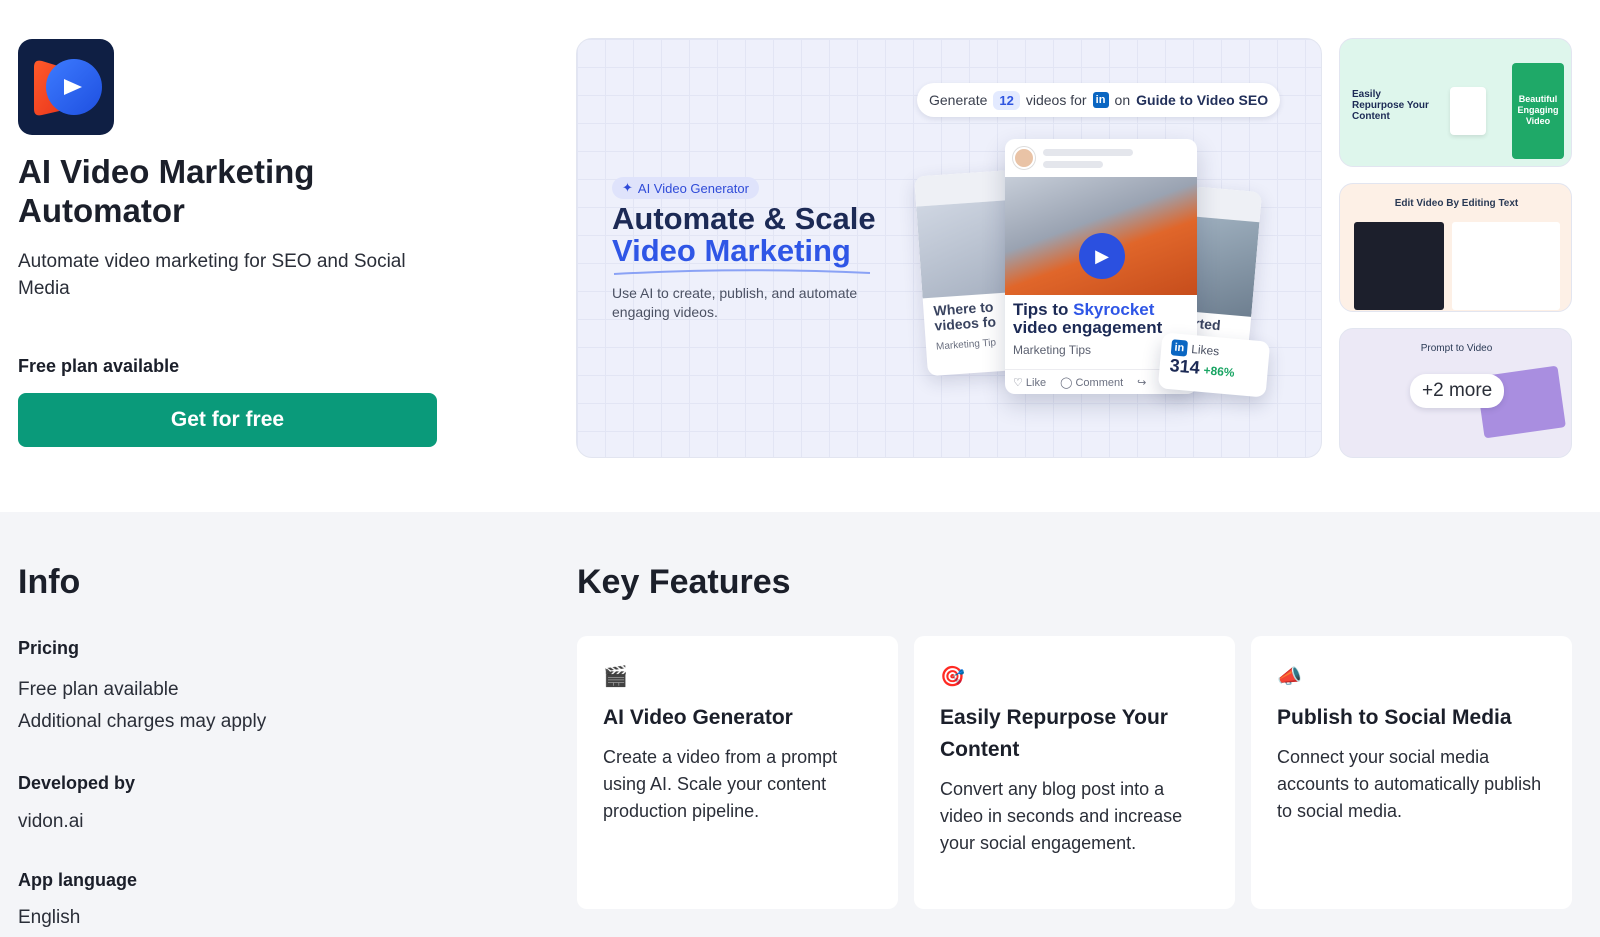 This screenshot has height=937, width=1600. I want to click on get-for-free-button: Get for free, so click(227, 420).